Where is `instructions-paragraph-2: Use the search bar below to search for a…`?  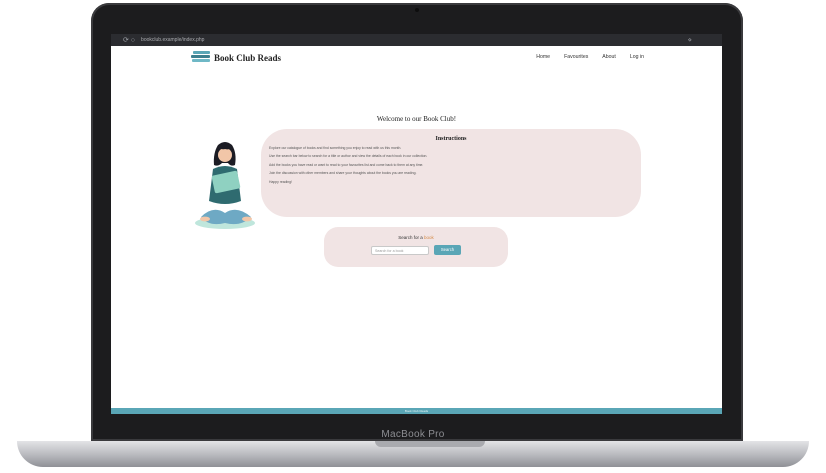 instructions-paragraph-2: Use the search bar below to search for a… is located at coordinates (348, 156).